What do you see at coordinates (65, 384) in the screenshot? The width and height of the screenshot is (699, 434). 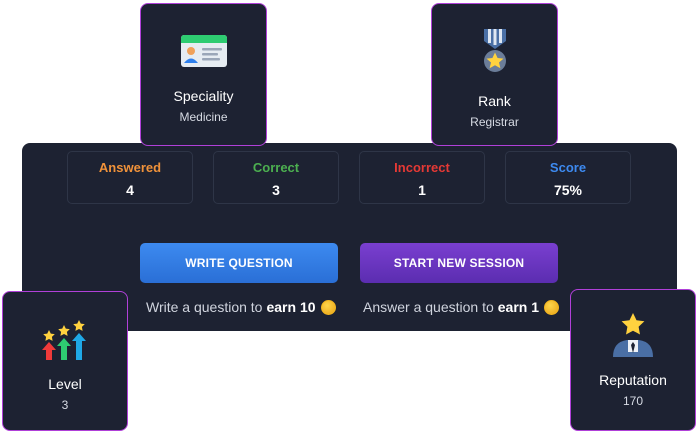 I see `level-title: Level` at bounding box center [65, 384].